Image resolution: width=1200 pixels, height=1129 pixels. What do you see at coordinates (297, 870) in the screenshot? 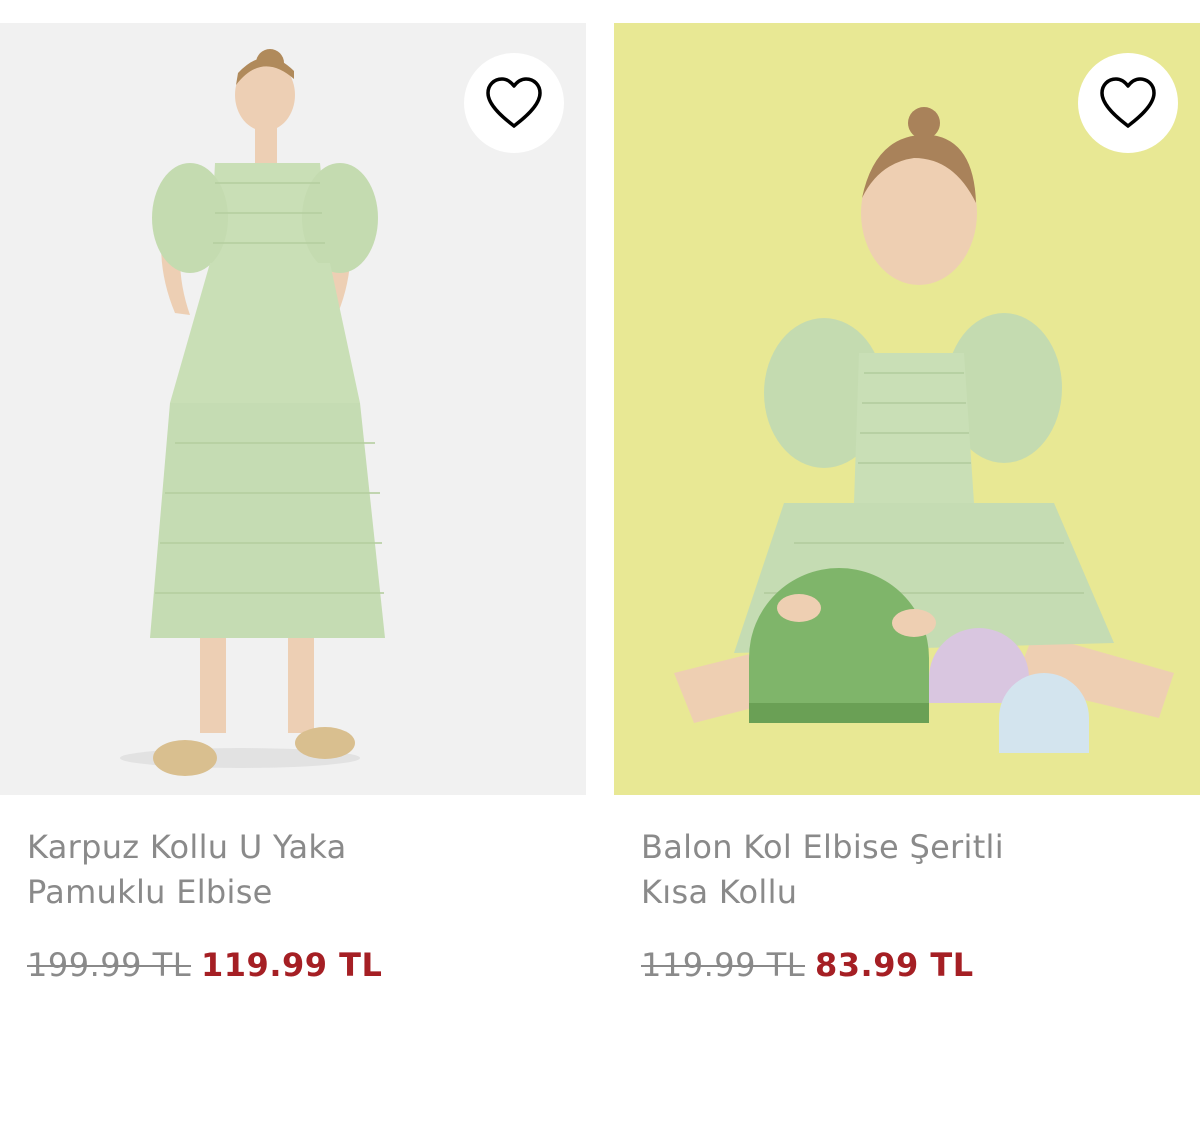
I see `product-title: Karpuz Kollu U Yaka Pamuklu Elbise` at bounding box center [297, 870].